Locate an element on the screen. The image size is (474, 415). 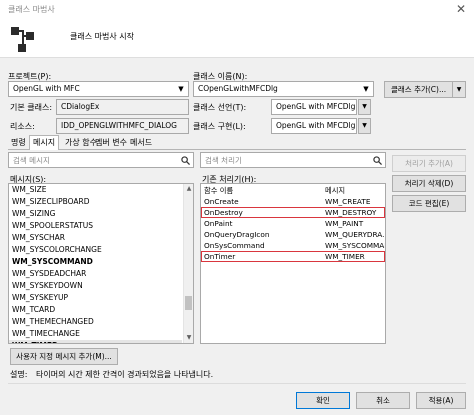
scroll-thumb is located at coordinates (188, 303).